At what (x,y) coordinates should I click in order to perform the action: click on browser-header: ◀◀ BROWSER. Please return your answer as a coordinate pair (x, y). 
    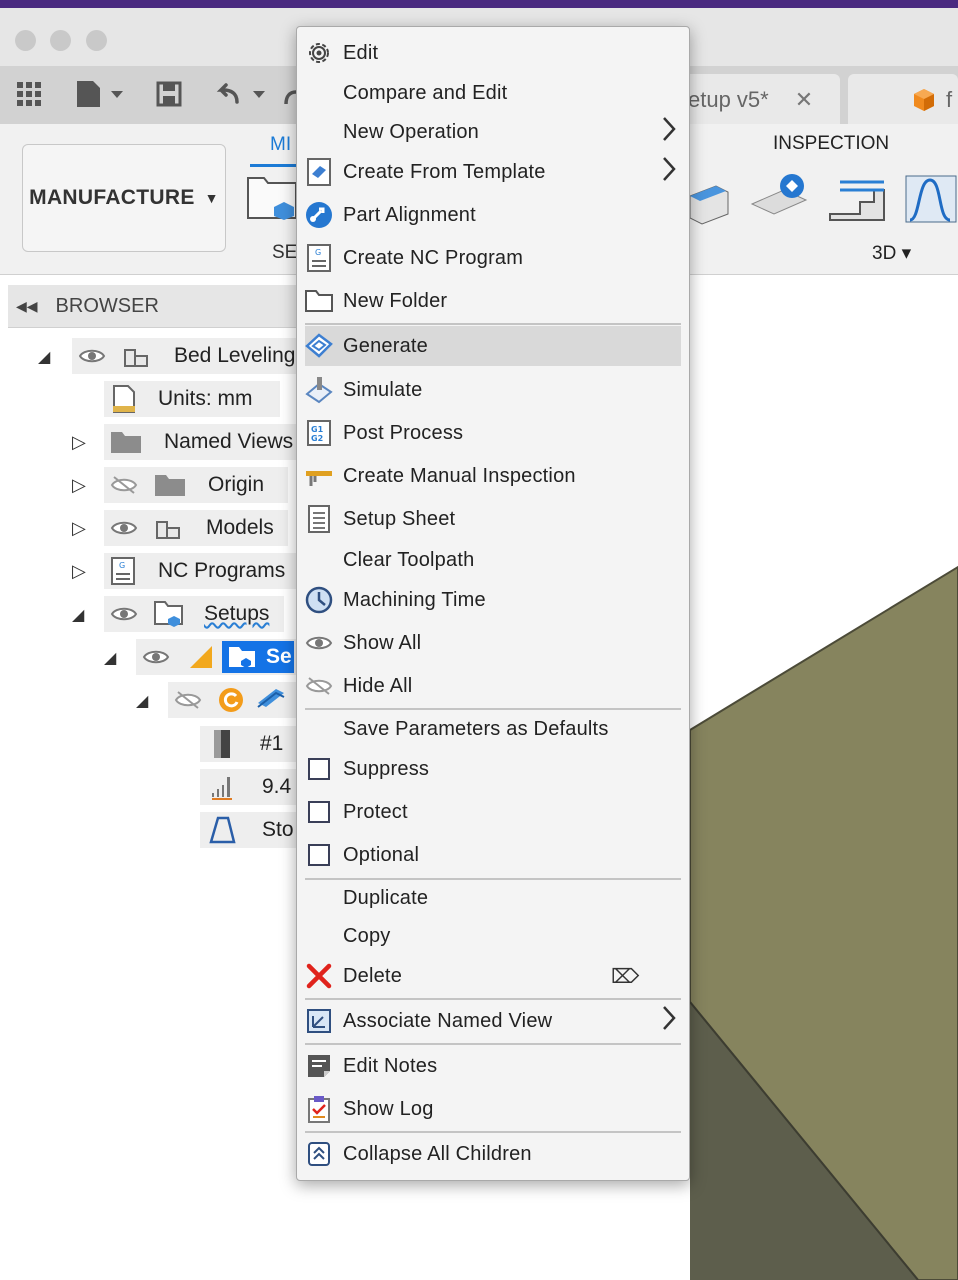
    Looking at the image, I should click on (158, 306).